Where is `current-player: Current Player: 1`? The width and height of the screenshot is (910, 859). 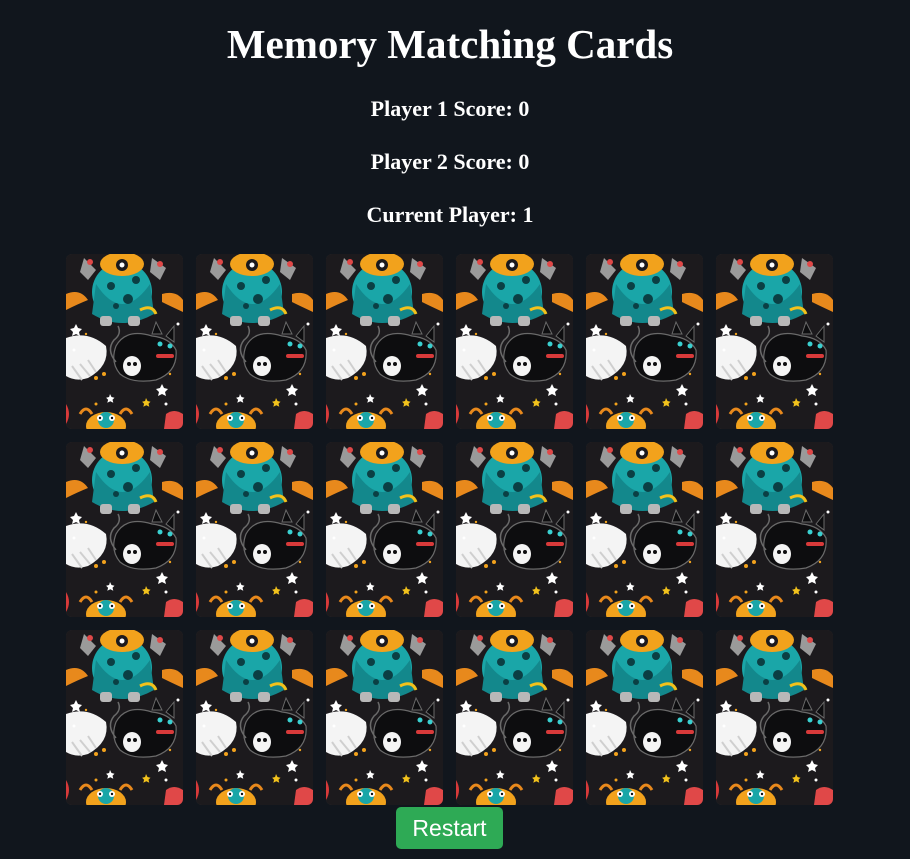
current-player: Current Player: 1 is located at coordinates (450, 214).